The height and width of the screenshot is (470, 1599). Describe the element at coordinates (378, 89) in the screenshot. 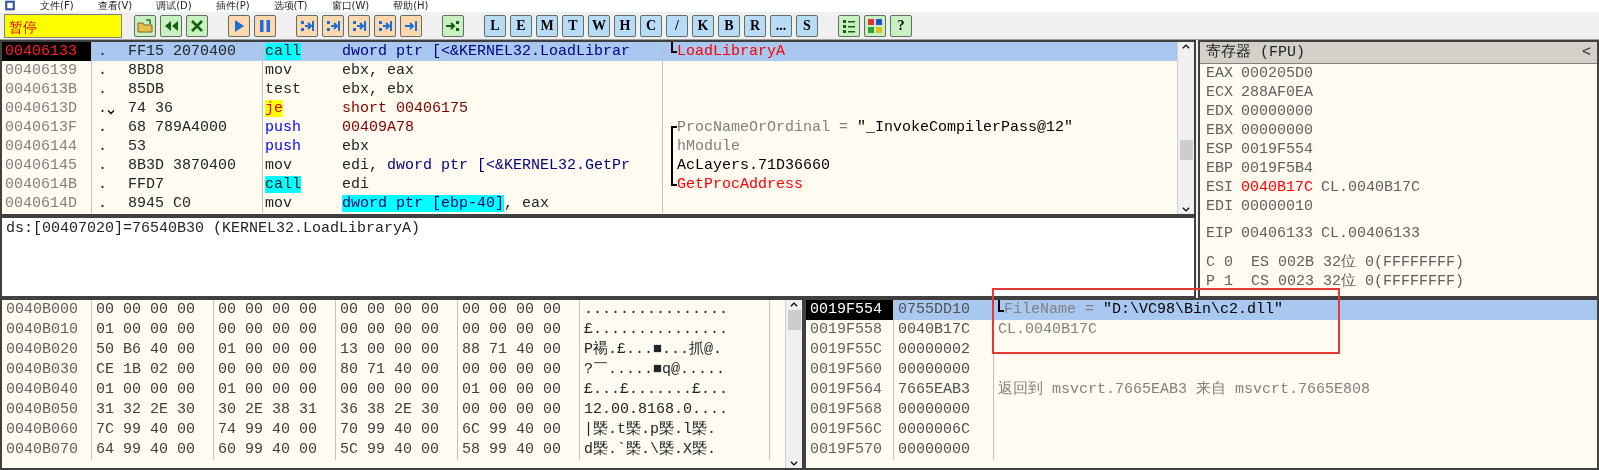

I see `operand-text: ebx, ebx` at that location.